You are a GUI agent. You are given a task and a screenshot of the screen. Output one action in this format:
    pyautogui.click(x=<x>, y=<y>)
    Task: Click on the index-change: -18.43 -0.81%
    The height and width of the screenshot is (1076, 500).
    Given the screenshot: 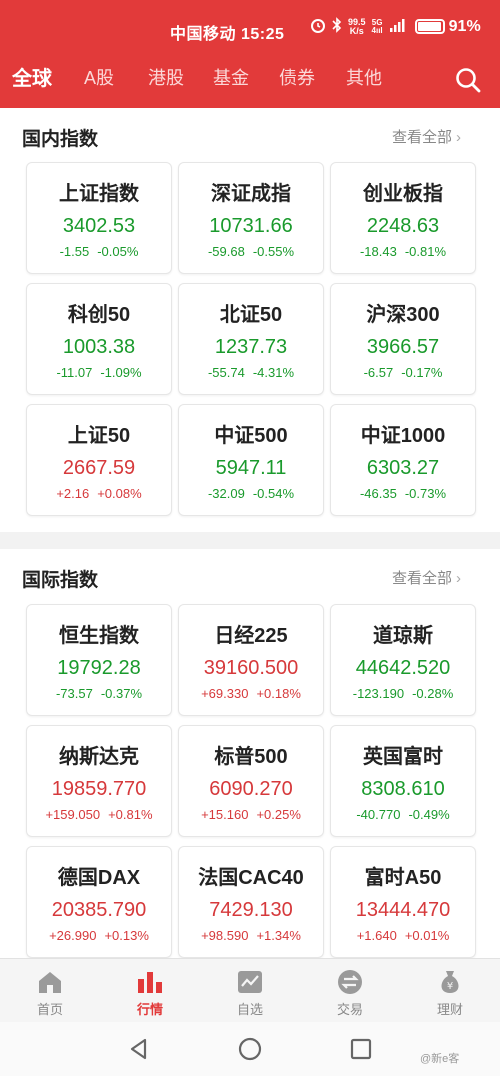 What is the action you would take?
    pyautogui.click(x=403, y=252)
    